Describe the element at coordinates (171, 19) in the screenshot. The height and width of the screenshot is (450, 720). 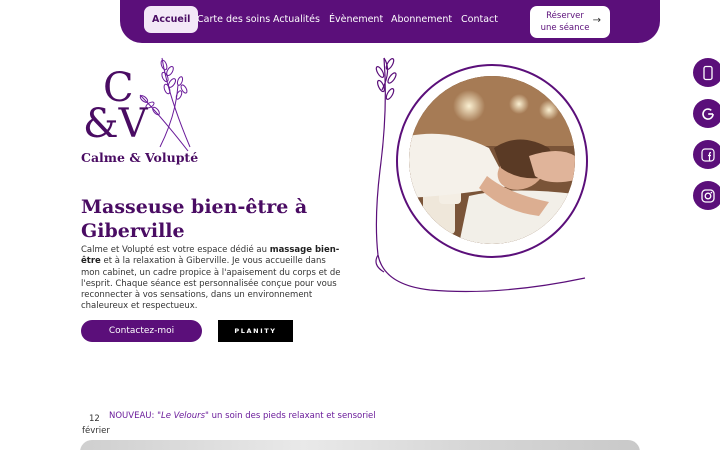
I see `nav-item-accueil: Accueil` at that location.